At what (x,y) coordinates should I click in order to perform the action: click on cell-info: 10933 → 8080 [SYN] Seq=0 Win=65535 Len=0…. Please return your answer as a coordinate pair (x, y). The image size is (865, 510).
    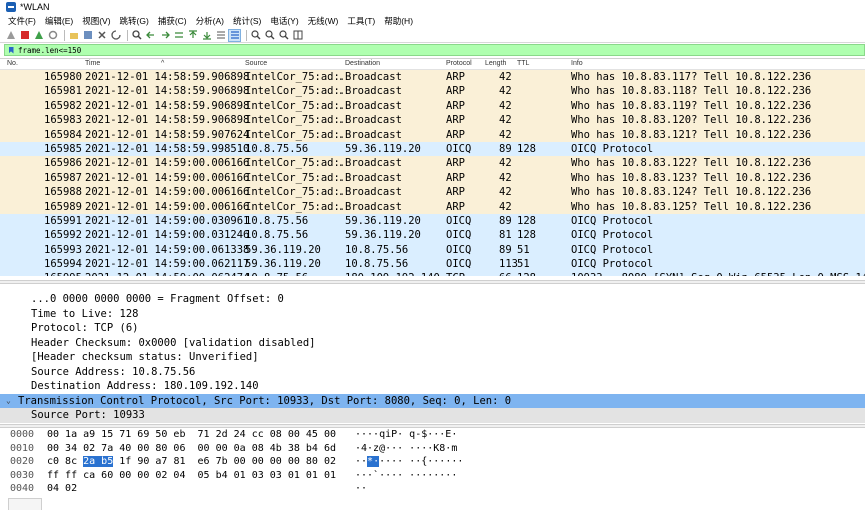
    Looking at the image, I should click on (718, 273).